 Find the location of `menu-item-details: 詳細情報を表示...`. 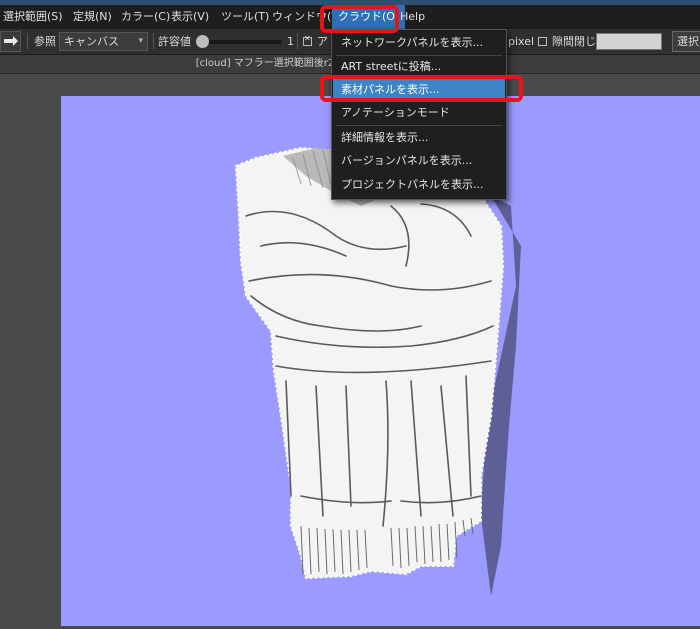

menu-item-details: 詳細情報を表示... is located at coordinates (419, 138).